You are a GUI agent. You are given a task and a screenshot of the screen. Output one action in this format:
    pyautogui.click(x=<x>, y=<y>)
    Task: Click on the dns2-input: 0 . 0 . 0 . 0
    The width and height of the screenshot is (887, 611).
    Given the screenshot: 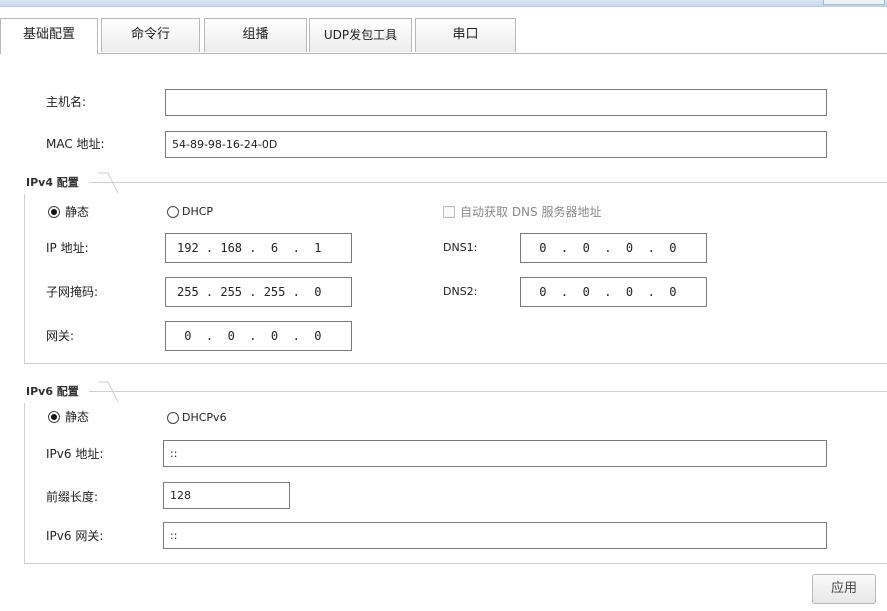 What is the action you would take?
    pyautogui.click(x=613, y=292)
    